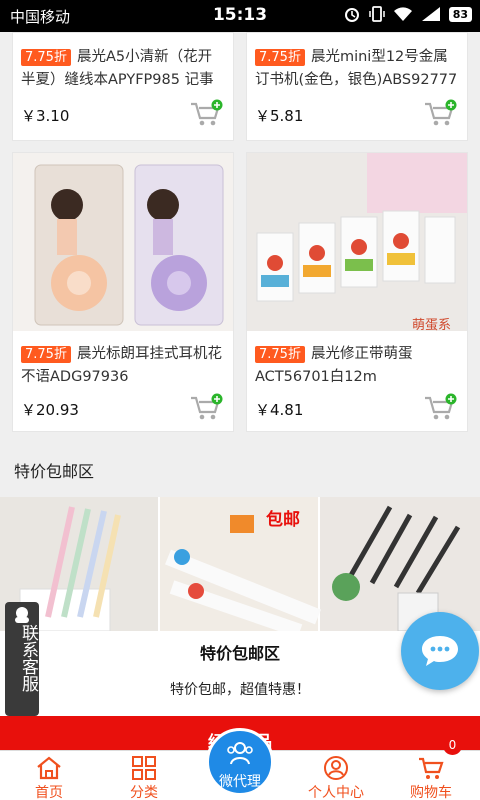  I want to click on nav-home: 首页, so click(49, 775).